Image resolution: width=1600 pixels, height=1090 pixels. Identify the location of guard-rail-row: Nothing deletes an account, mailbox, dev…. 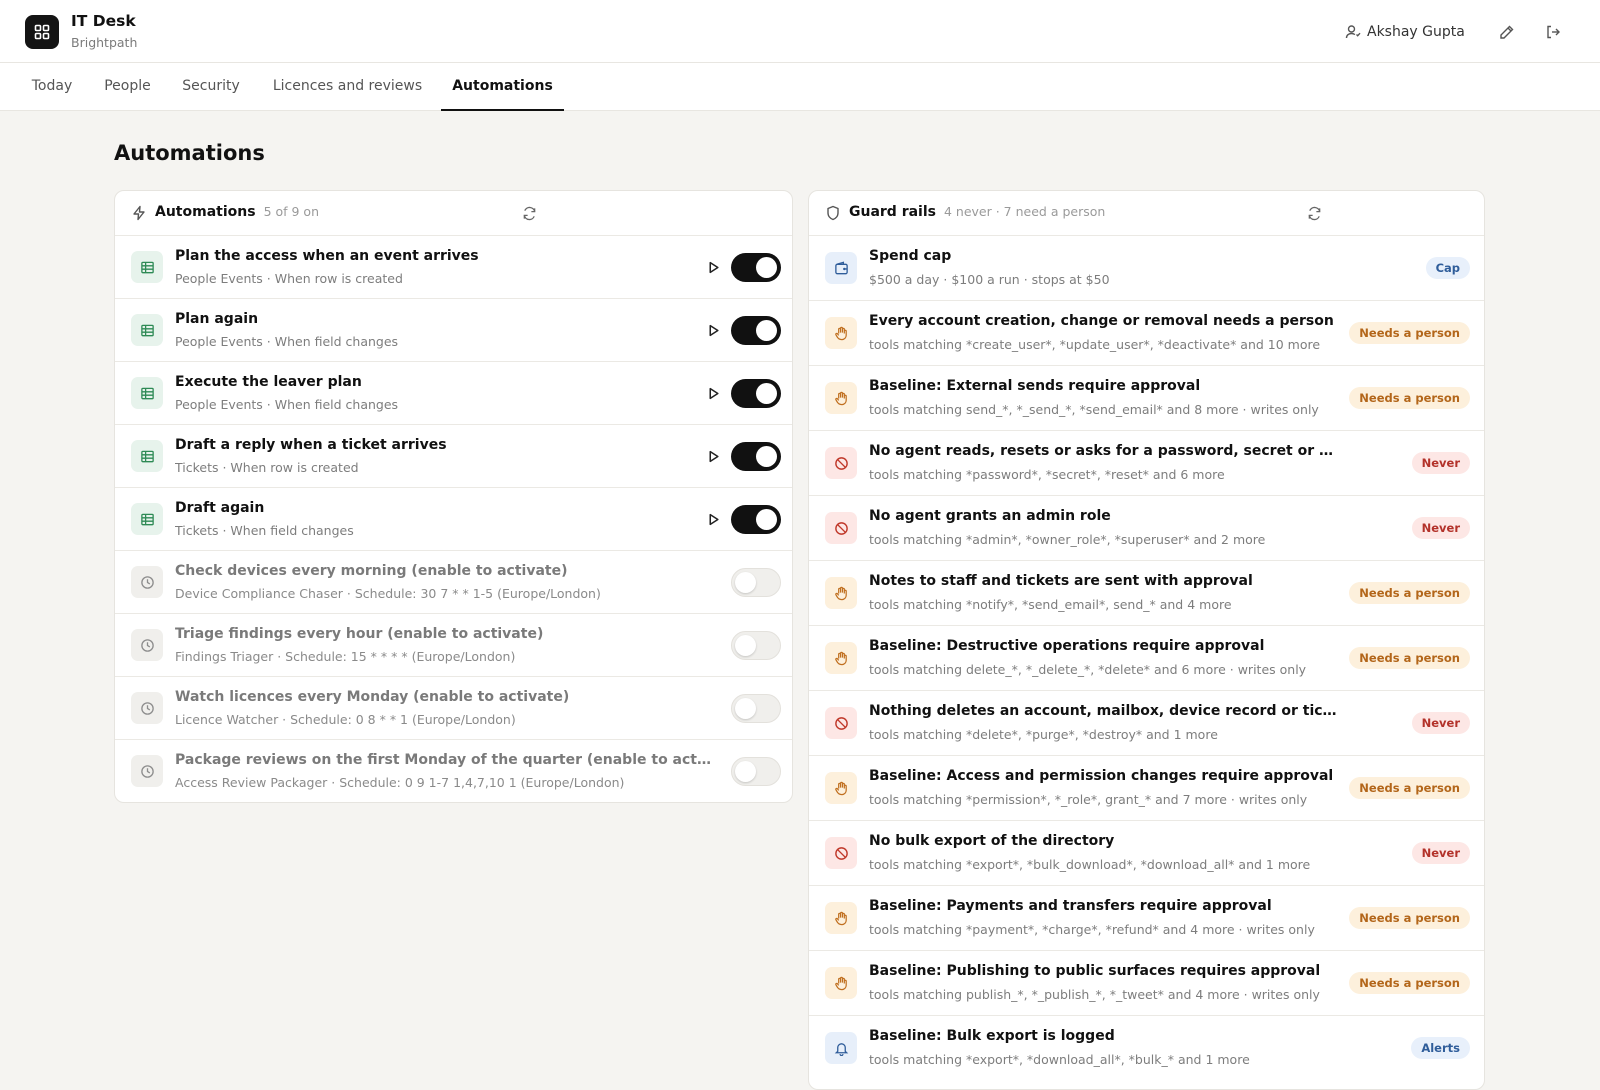
(1146, 723).